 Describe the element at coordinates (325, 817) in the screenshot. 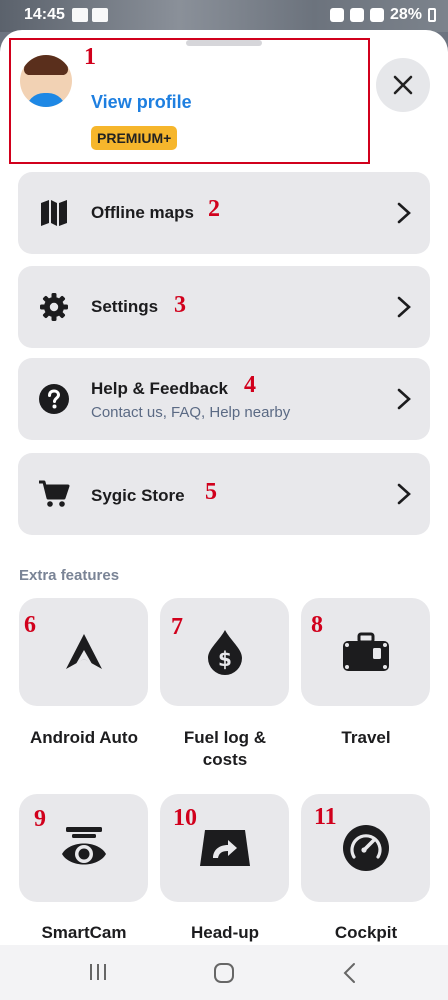

I see `annotation-number: 11` at that location.